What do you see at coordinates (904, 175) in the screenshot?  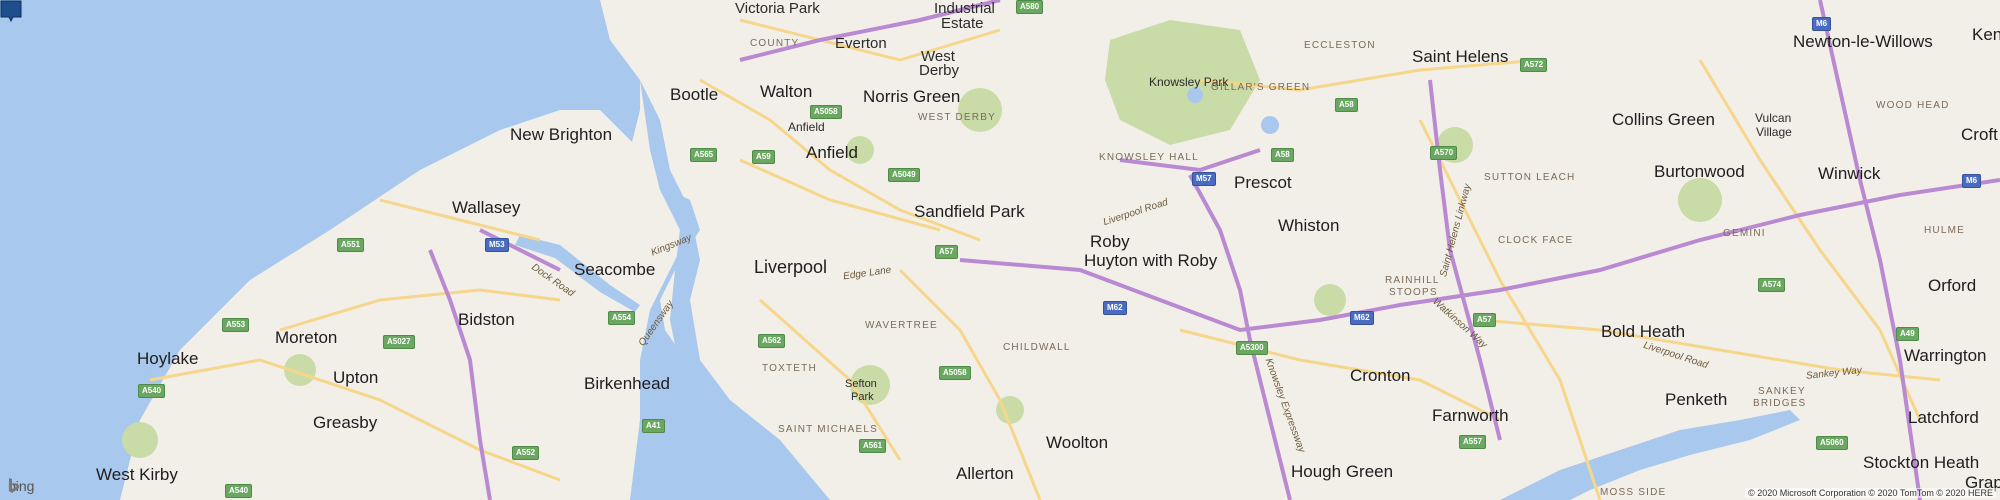 I see `shield-a5049: A5049` at bounding box center [904, 175].